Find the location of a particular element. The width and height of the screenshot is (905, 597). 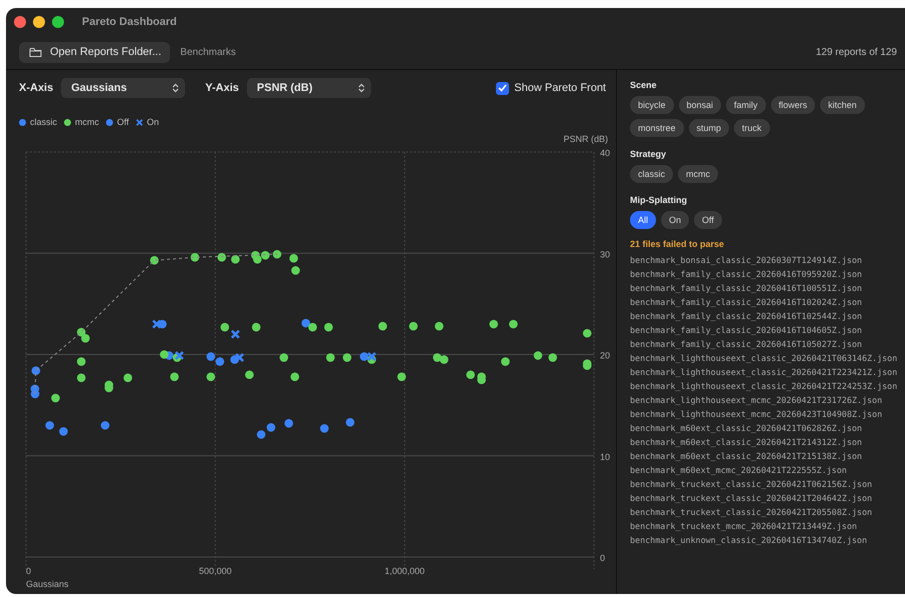

axis-tick-label: 10 is located at coordinates (605, 457).